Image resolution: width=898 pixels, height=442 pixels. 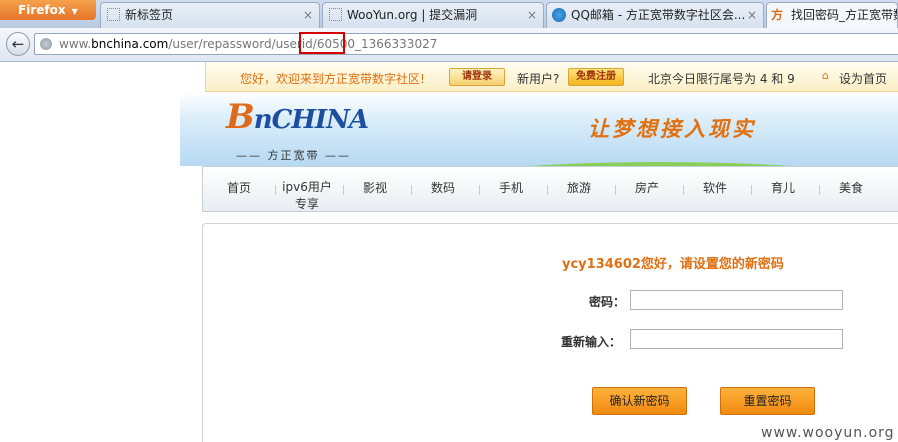 I want to click on tab-new: 新标签页 ×, so click(x=210, y=15).